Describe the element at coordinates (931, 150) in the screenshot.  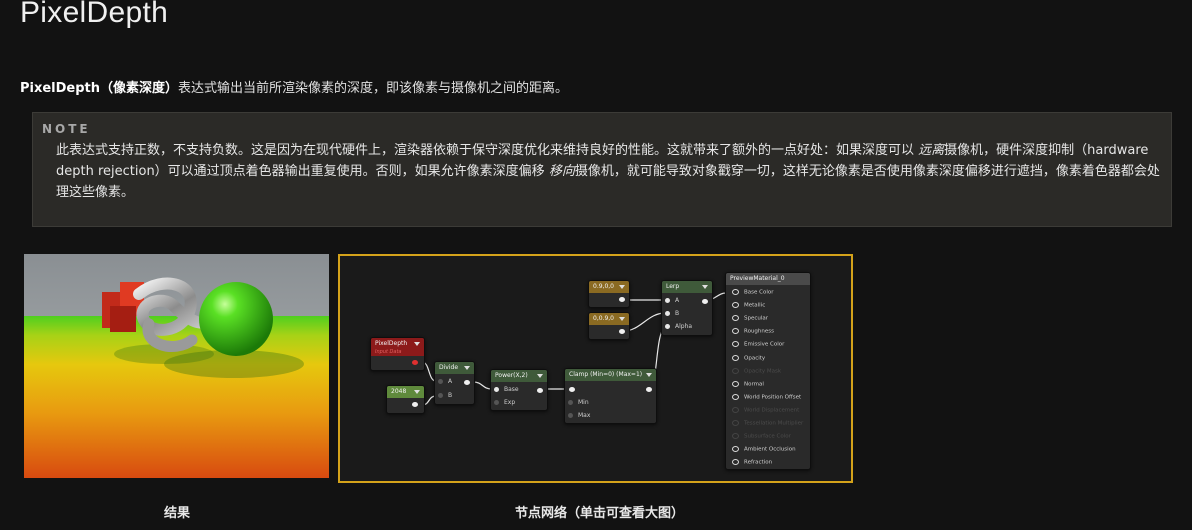
I see `note-emphasis-away: 远离` at that location.